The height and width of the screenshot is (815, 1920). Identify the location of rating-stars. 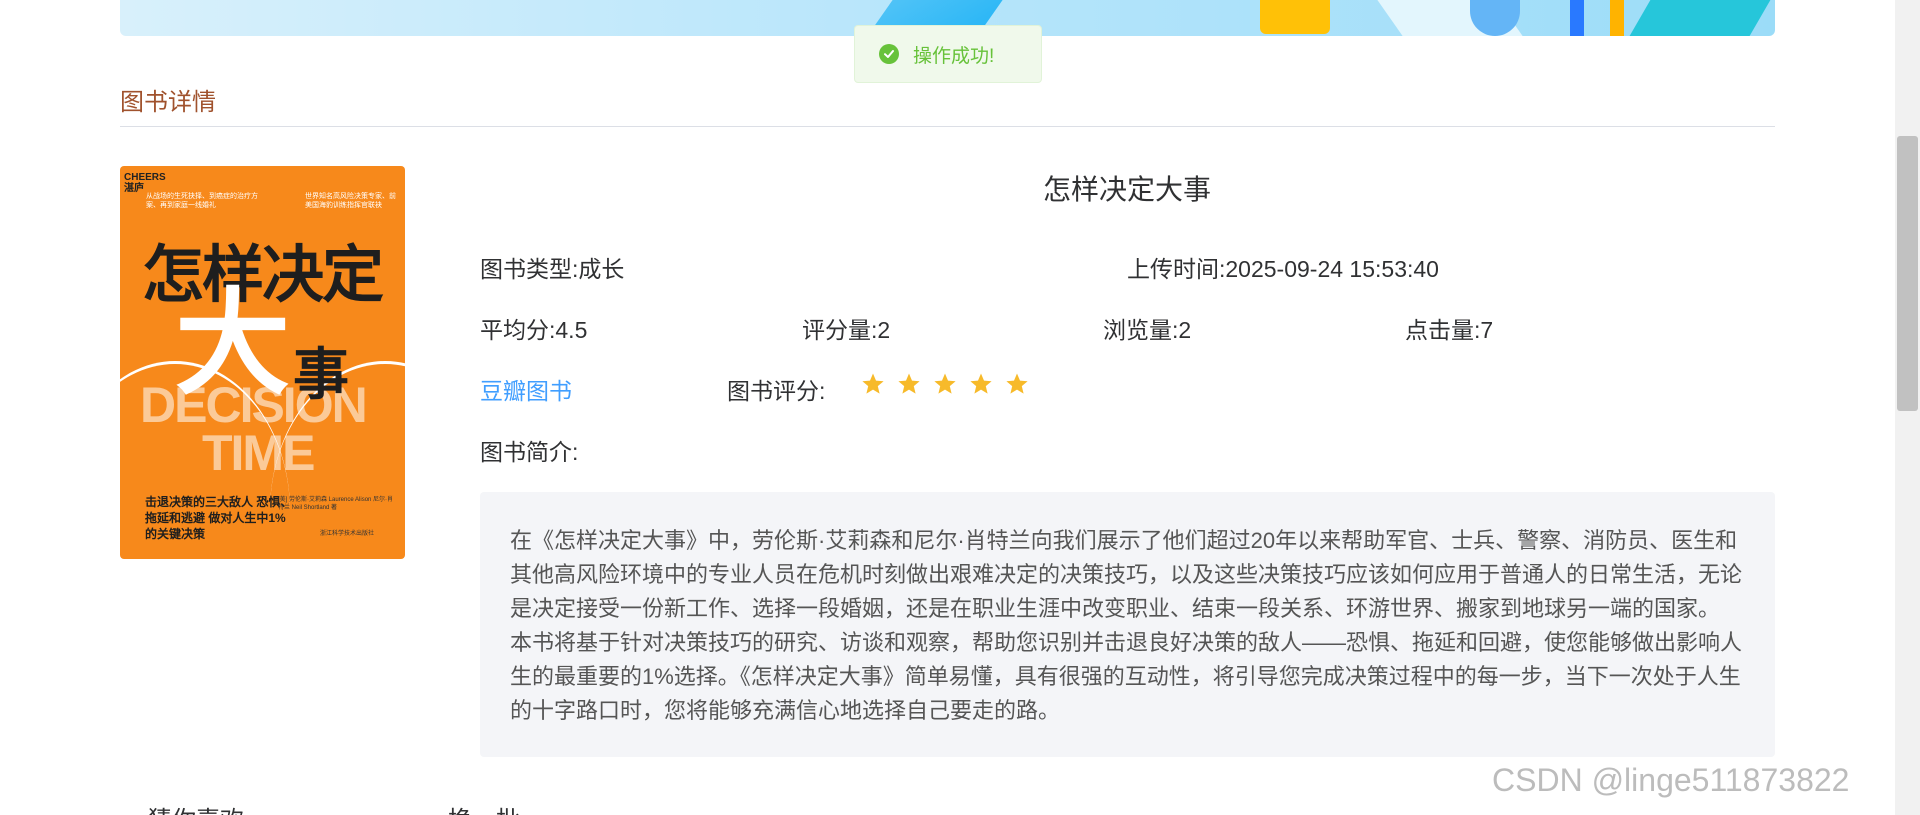
(945, 384).